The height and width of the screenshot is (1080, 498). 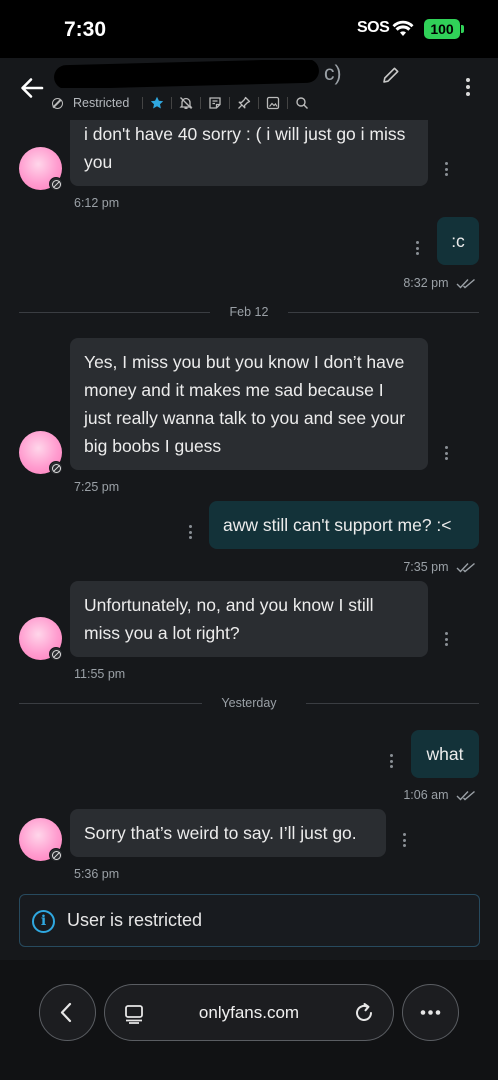 I want to click on search-icon, so click(x=302, y=103).